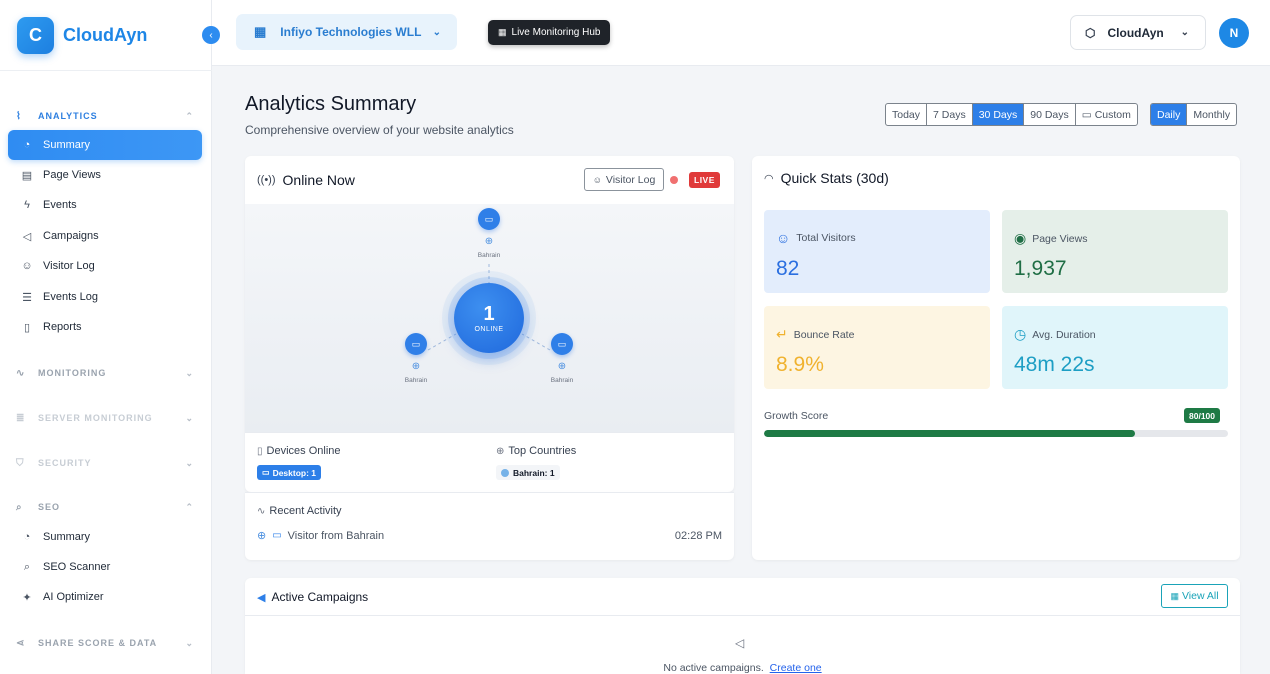 This screenshot has height=674, width=1270. What do you see at coordinates (489, 318) in the screenshot?
I see `online-count-hub: 1 ONLINE` at bounding box center [489, 318].